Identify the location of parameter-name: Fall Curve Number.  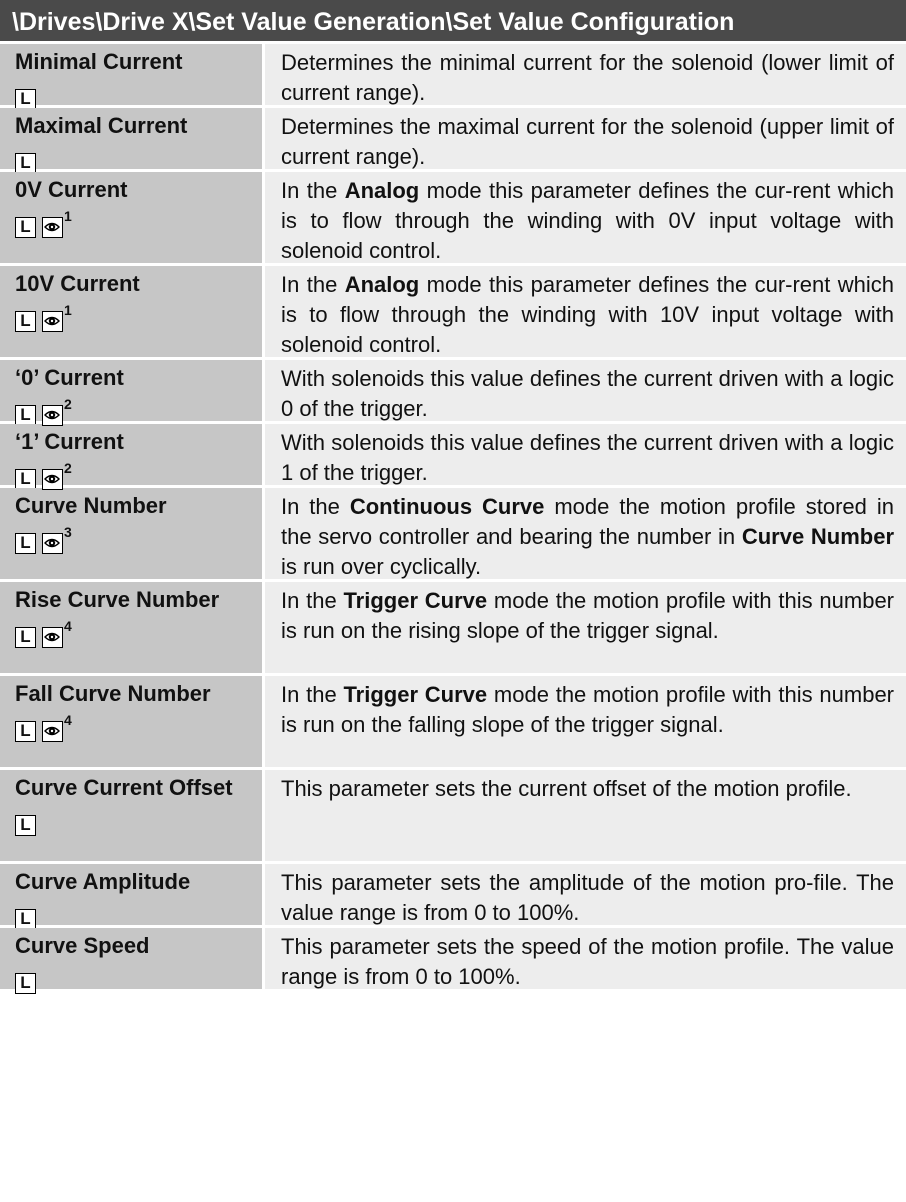
(113, 693).